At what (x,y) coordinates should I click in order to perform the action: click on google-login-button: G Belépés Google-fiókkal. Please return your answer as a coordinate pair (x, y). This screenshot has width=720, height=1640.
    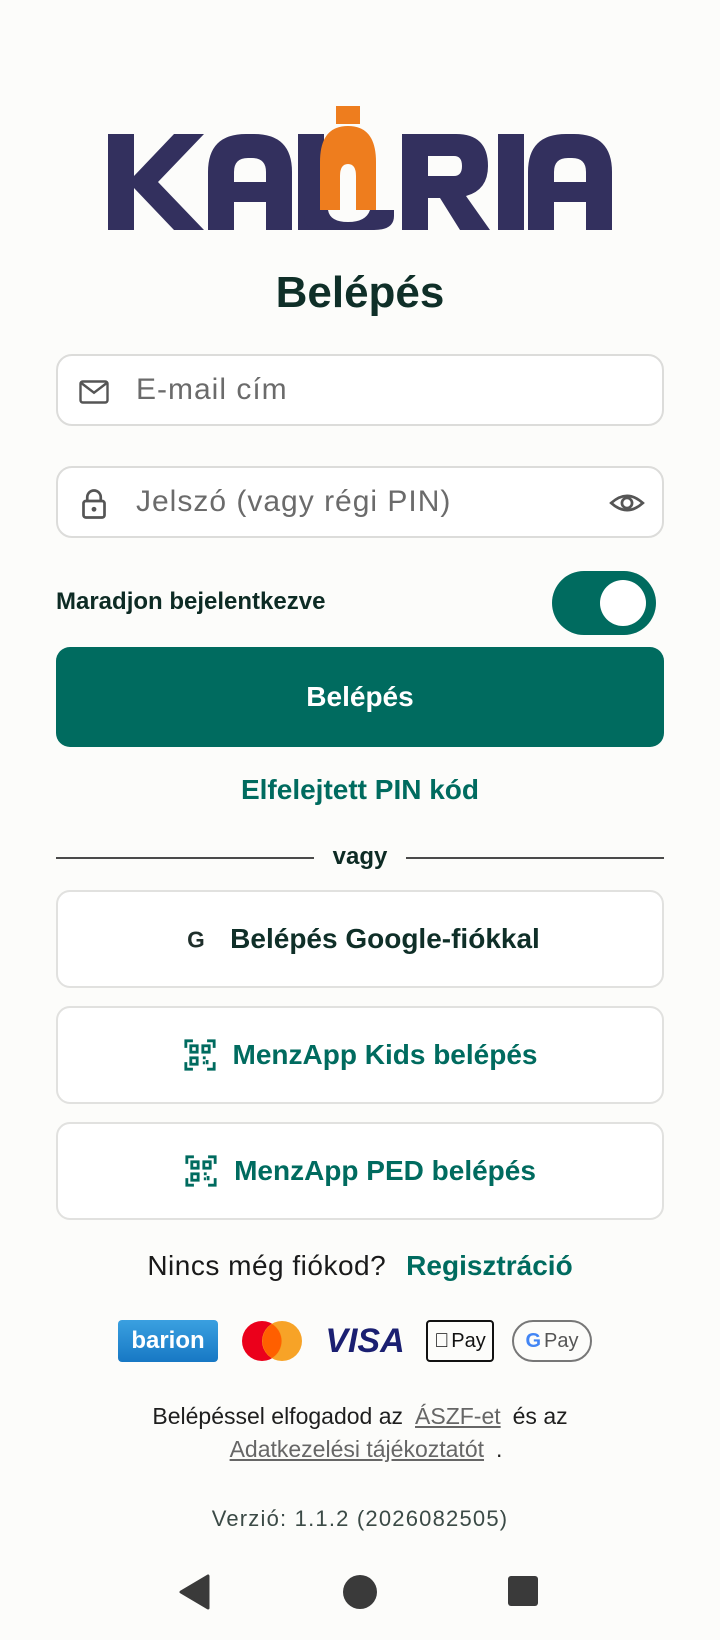
    Looking at the image, I should click on (360, 939).